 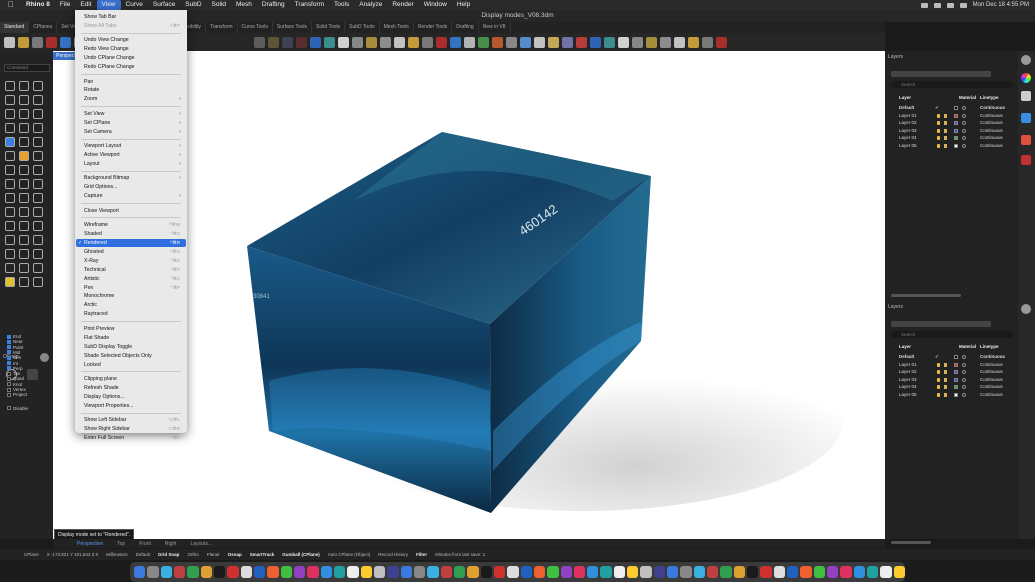 What do you see at coordinates (38, 5) in the screenshot?
I see `menu-rhino-8: Rhino 8` at bounding box center [38, 5].